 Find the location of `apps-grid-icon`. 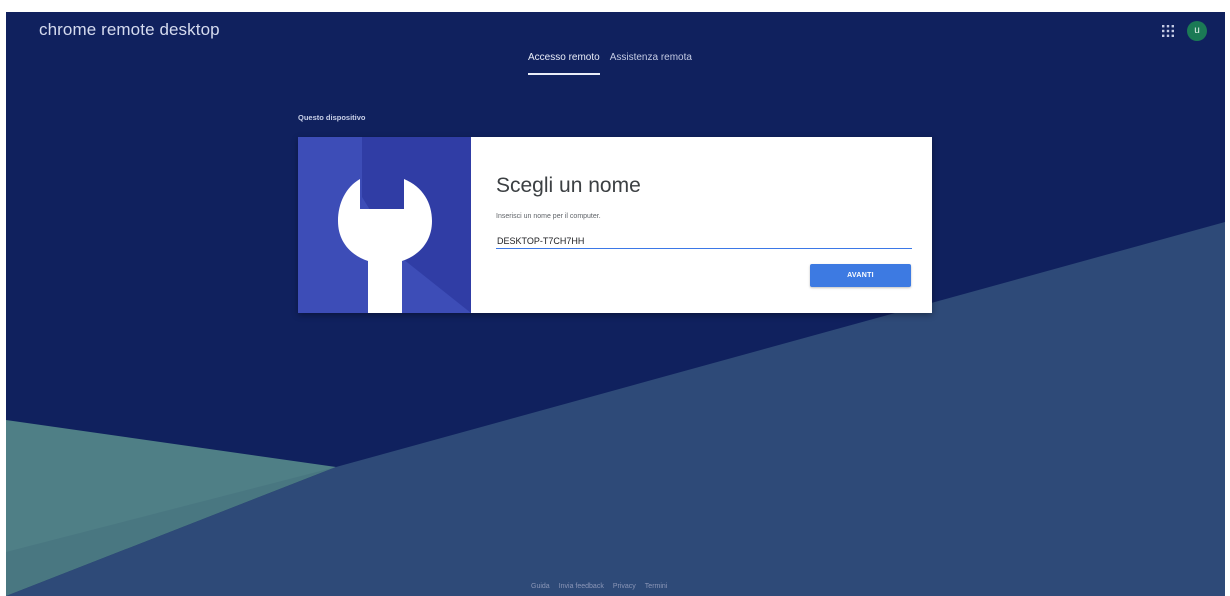

apps-grid-icon is located at coordinates (1168, 31).